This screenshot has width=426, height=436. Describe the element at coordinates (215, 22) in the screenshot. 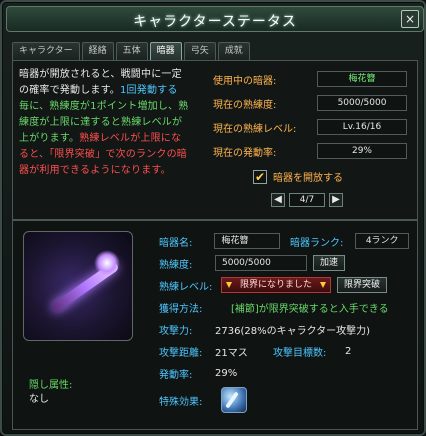

I see `window-title: キャラクターステータス` at that location.